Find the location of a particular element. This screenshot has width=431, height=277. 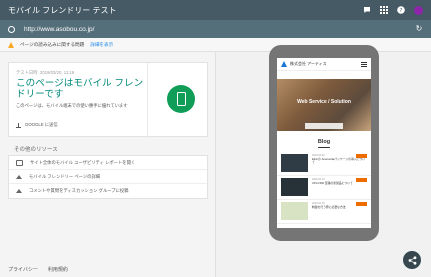

resource-item: コメントや質問をディスカッション グループに投稿 is located at coordinates (108, 191).